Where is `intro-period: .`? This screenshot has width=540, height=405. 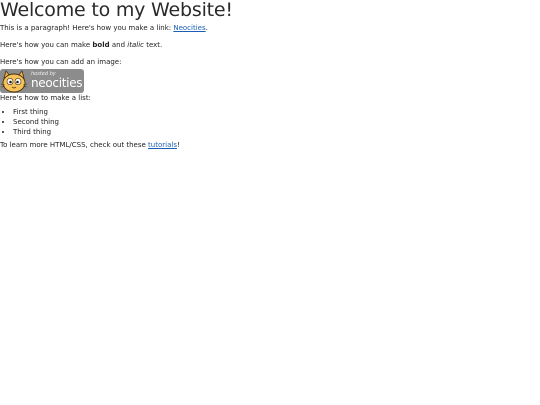
intro-period: . is located at coordinates (206, 28).